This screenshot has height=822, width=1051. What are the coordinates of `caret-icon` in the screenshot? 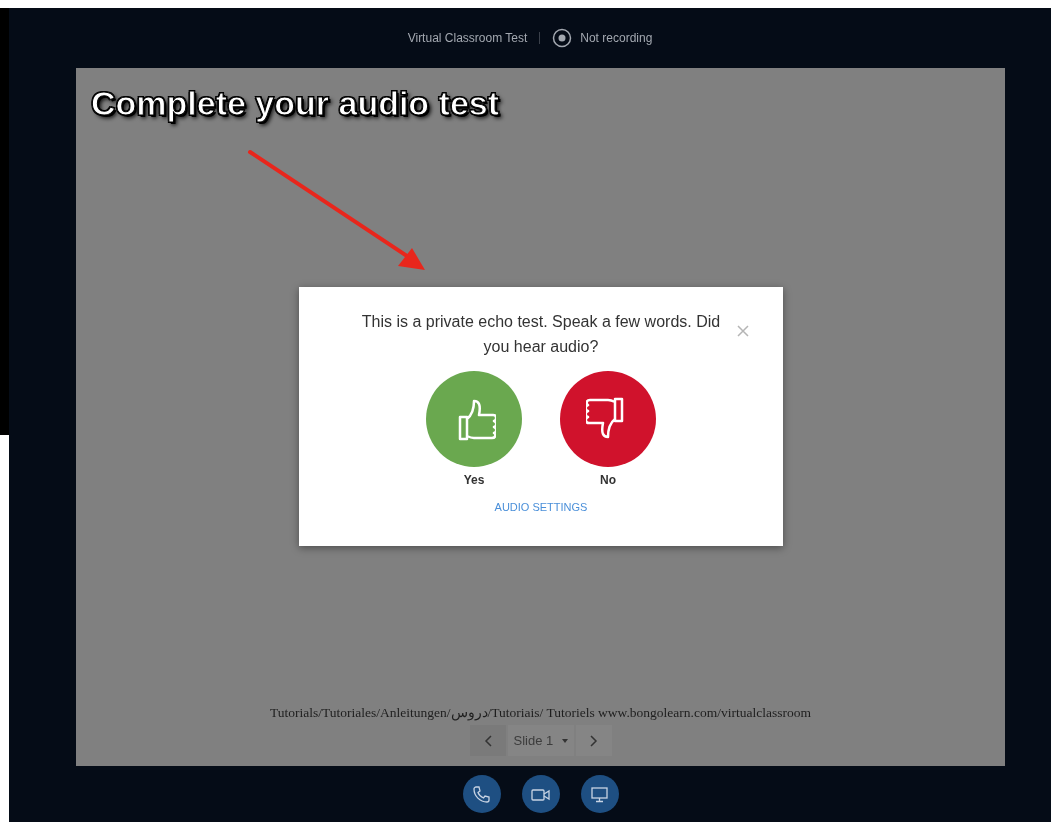 It's located at (564, 740).